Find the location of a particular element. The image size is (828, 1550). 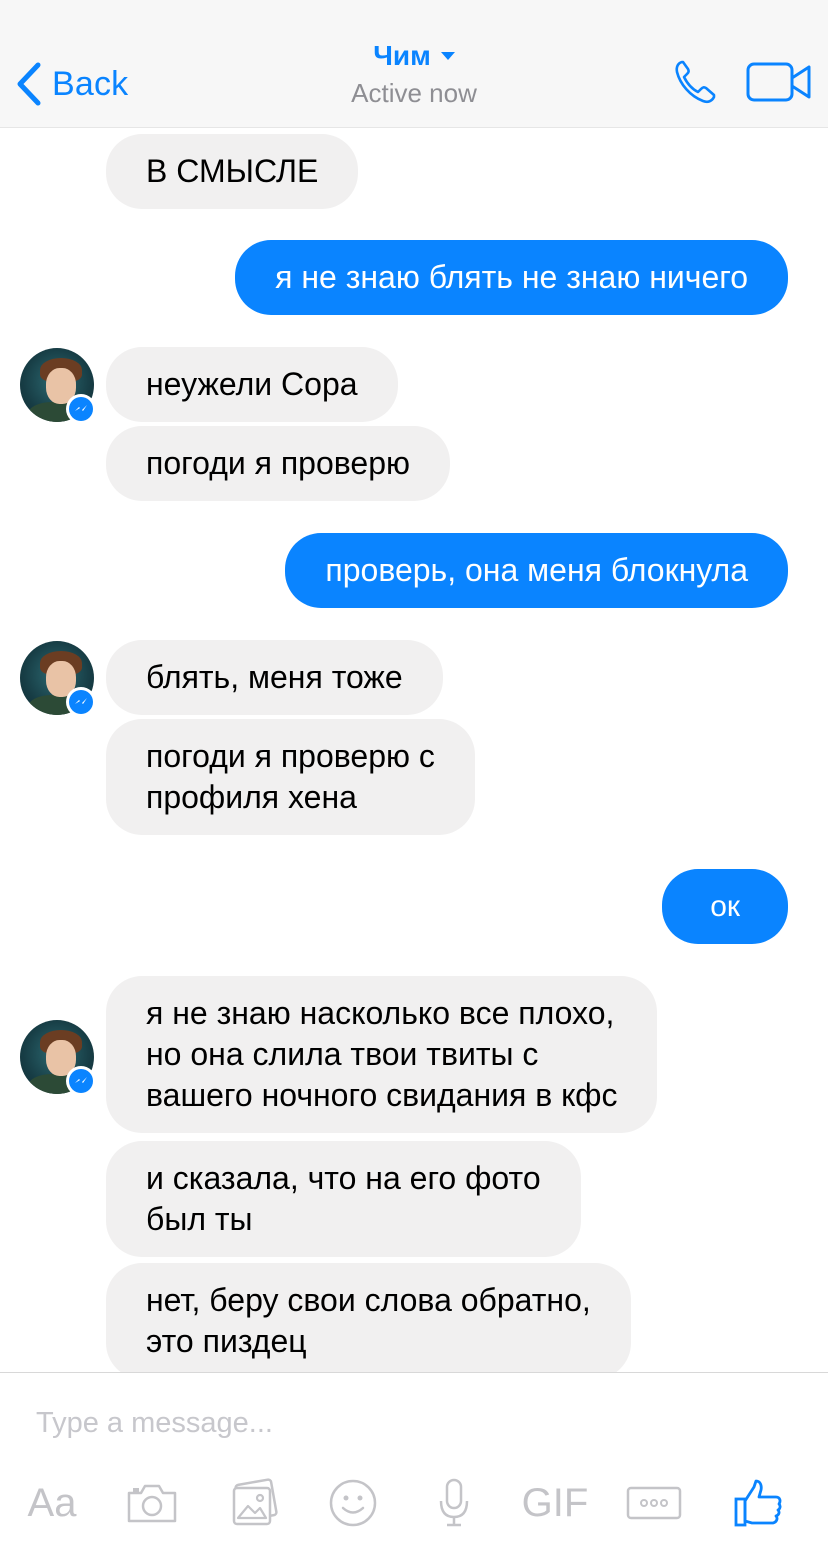

gif-button: GIF is located at coordinates (555, 1503).